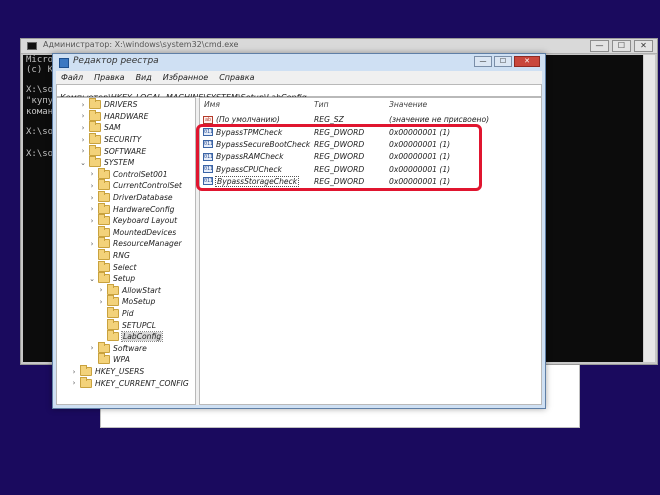 The image size is (660, 495). I want to click on tree-item: MountedDevices, so click(132, 232).